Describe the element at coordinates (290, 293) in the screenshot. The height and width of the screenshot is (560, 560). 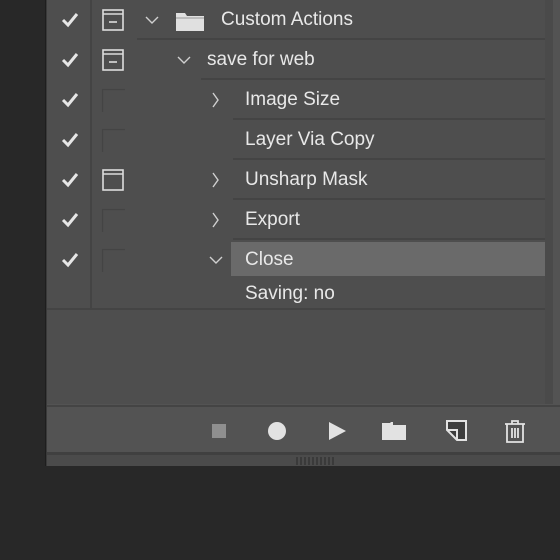
I see `detail-label: Saving: no` at that location.